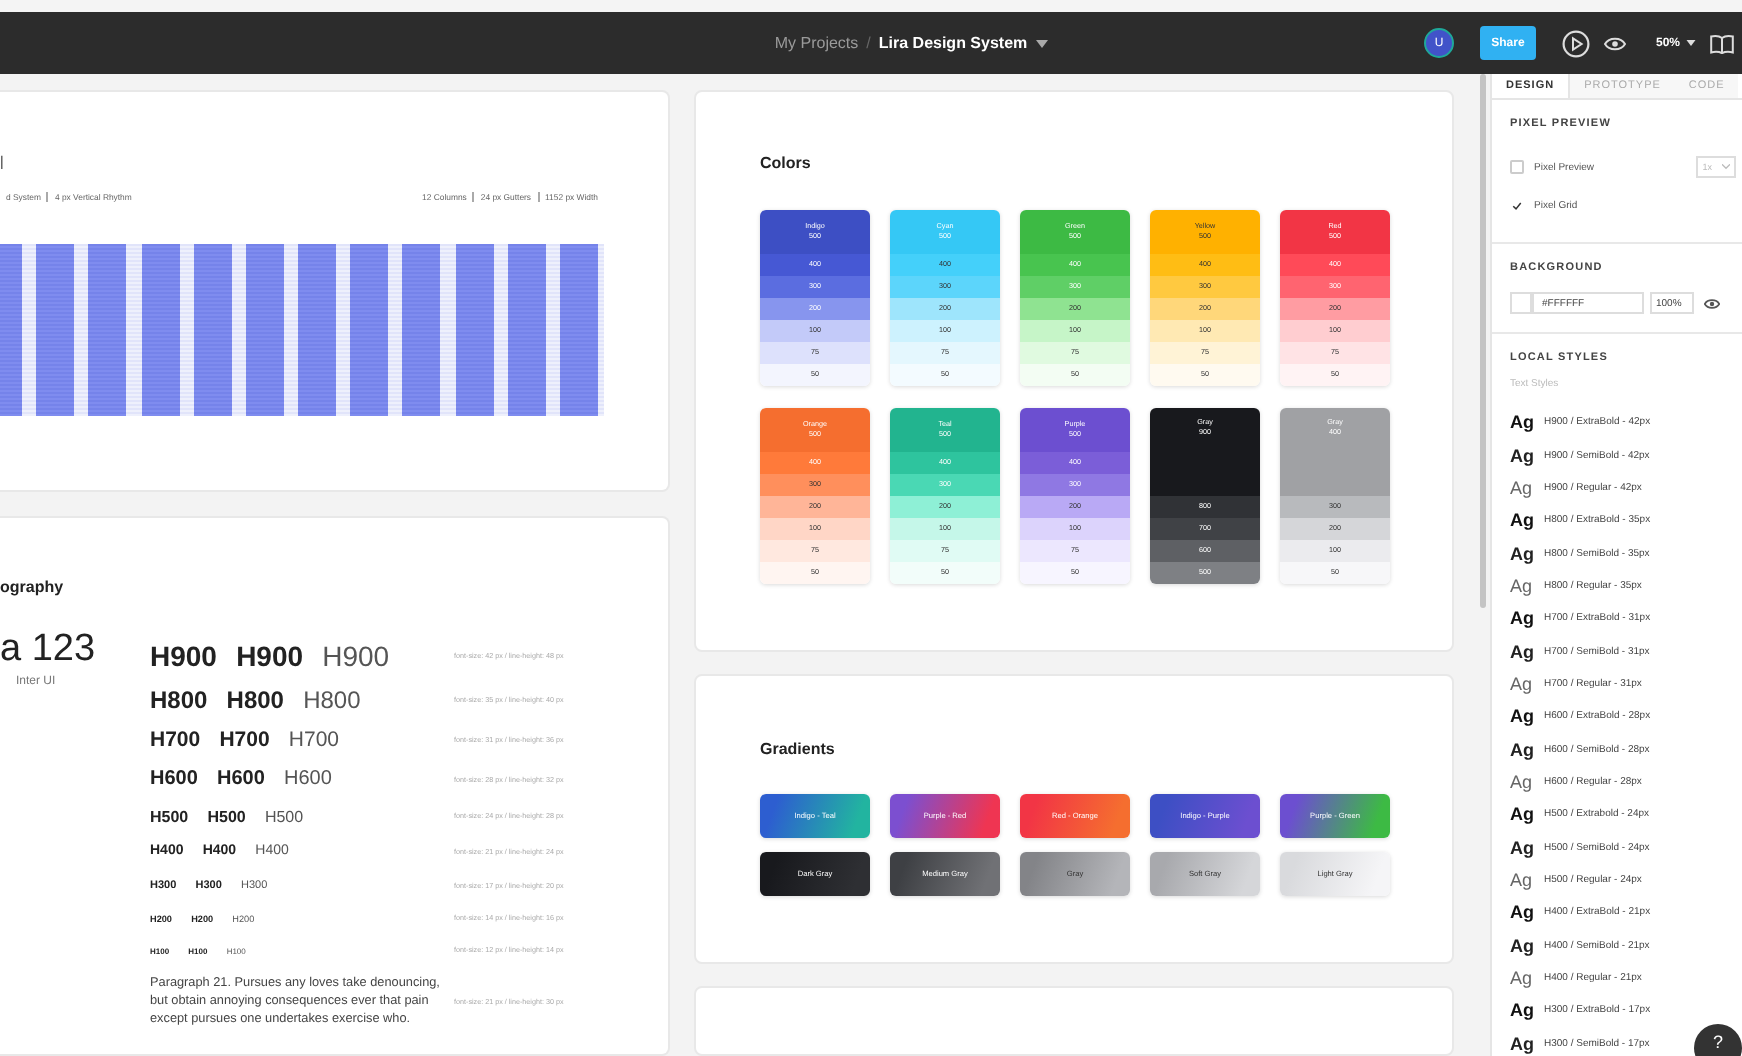 The height and width of the screenshot is (1056, 1742). Describe the element at coordinates (1722, 43) in the screenshot. I see `book-icon` at that location.